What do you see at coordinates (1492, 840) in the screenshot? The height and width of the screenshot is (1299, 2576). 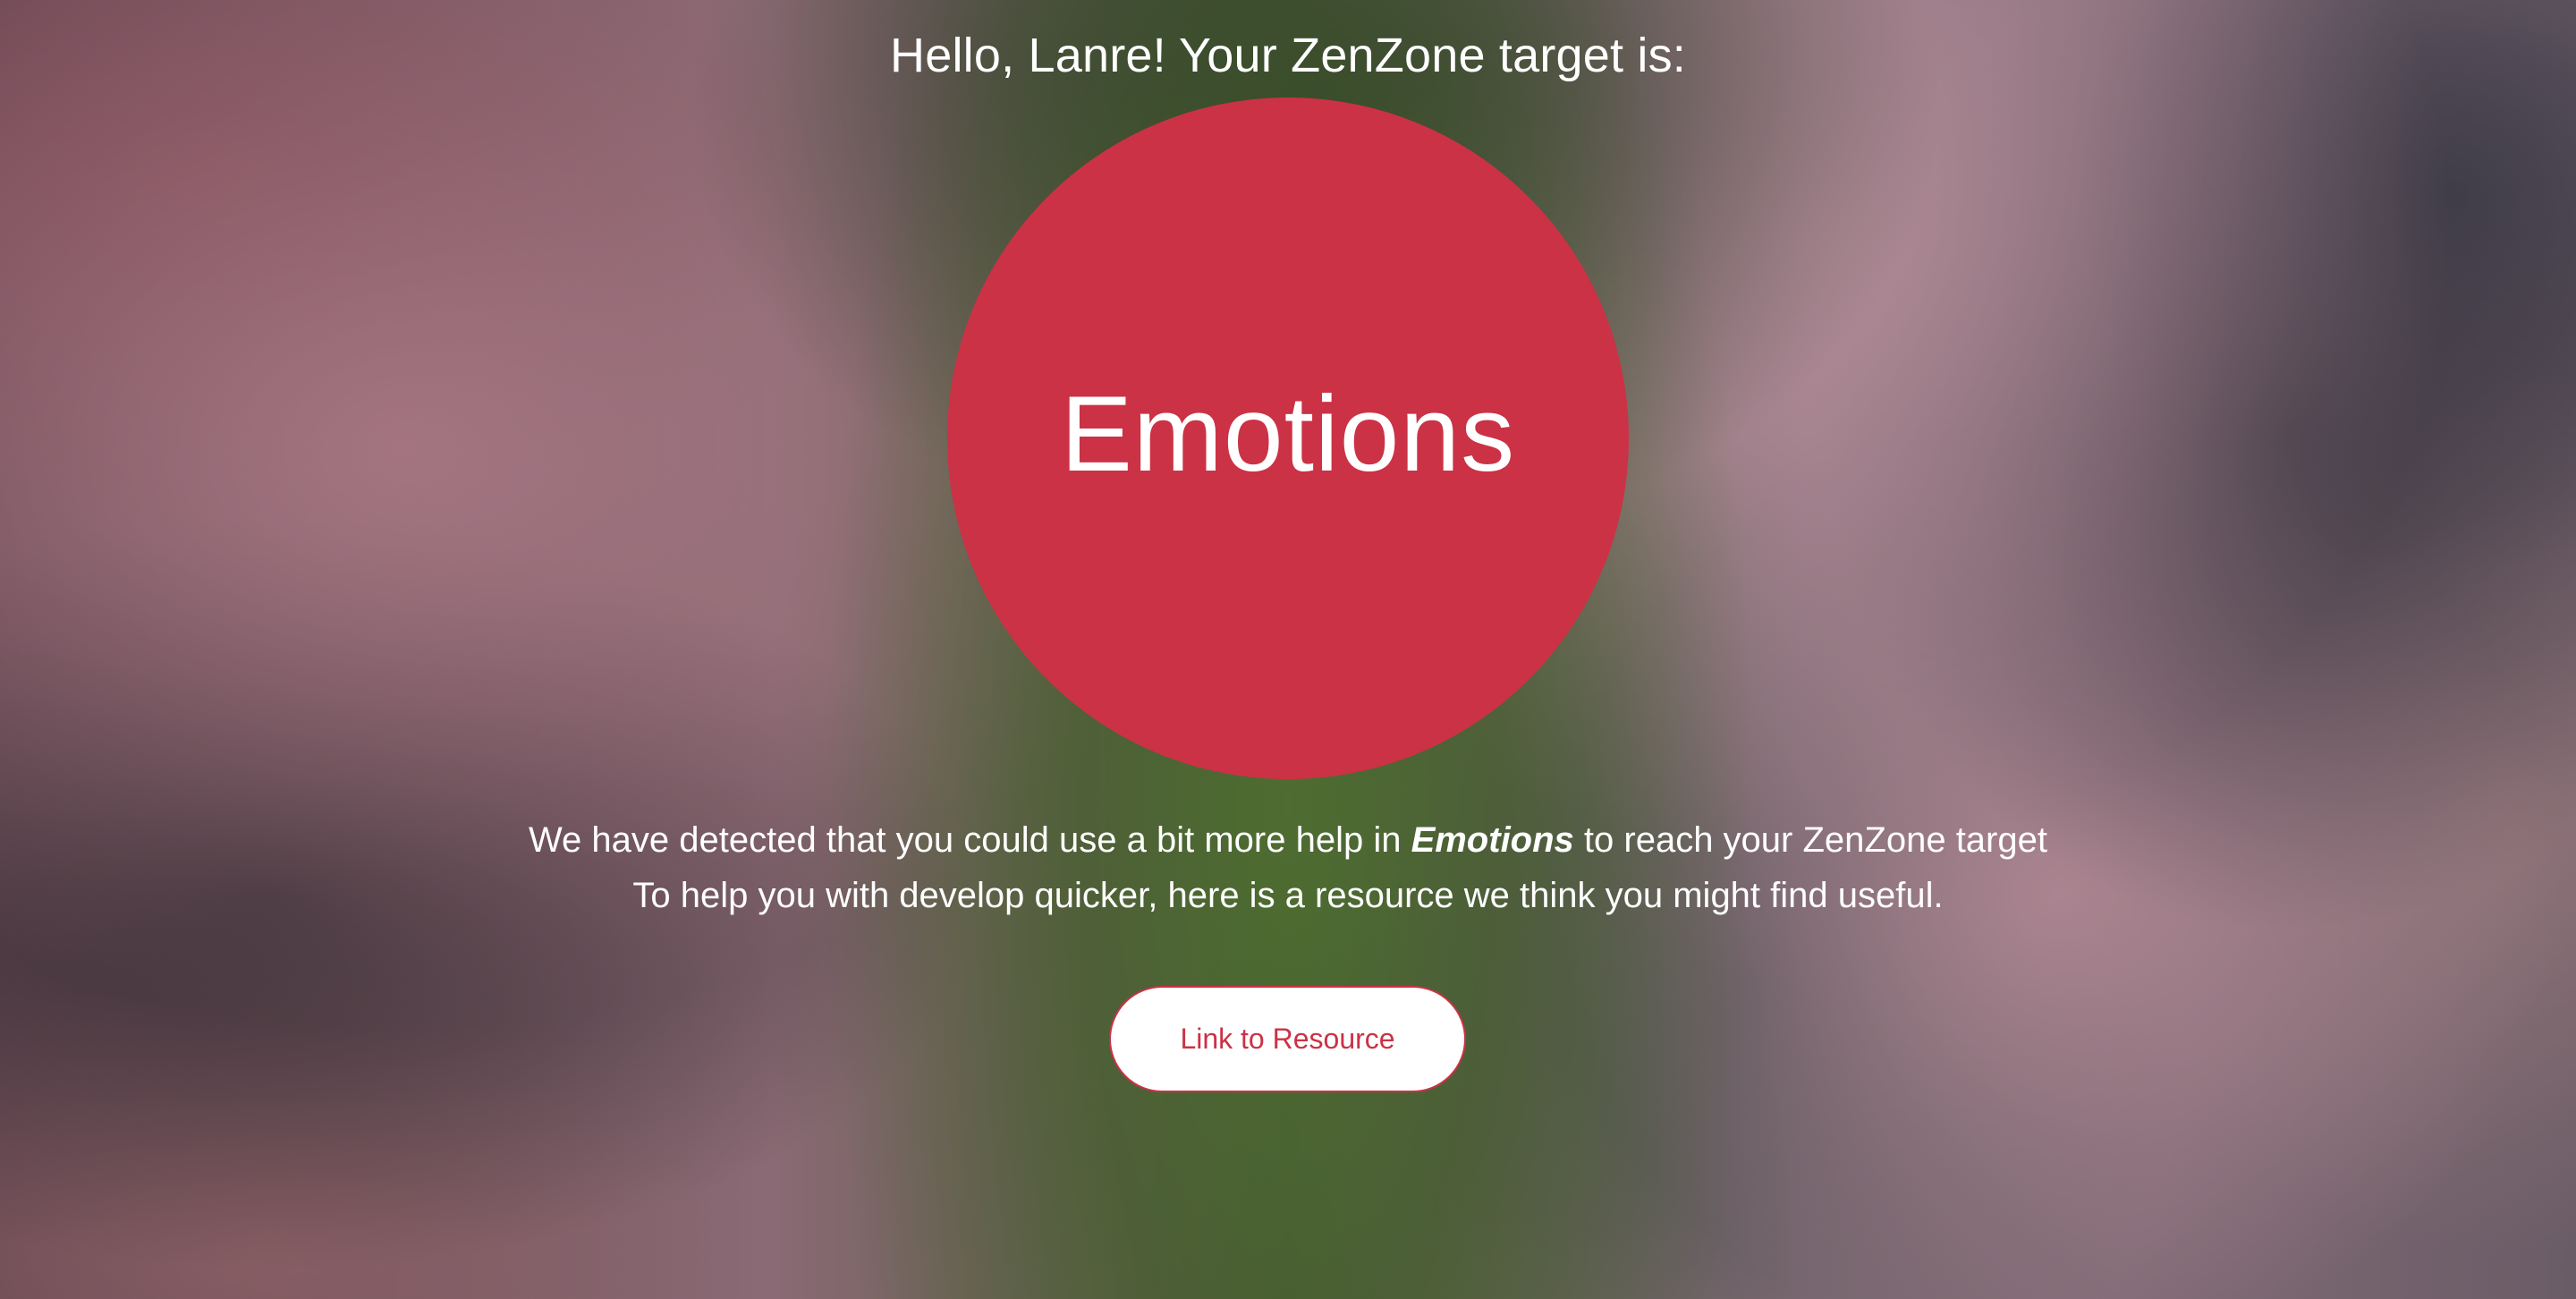 I see `help-message-target-highlight: Emotions` at bounding box center [1492, 840].